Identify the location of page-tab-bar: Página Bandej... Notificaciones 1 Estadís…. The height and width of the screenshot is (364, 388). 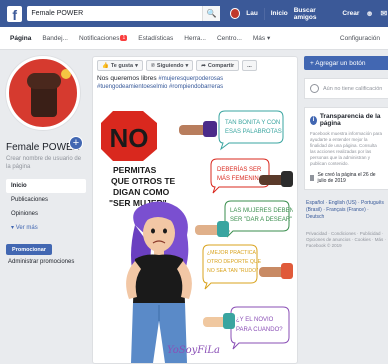
(194, 38).